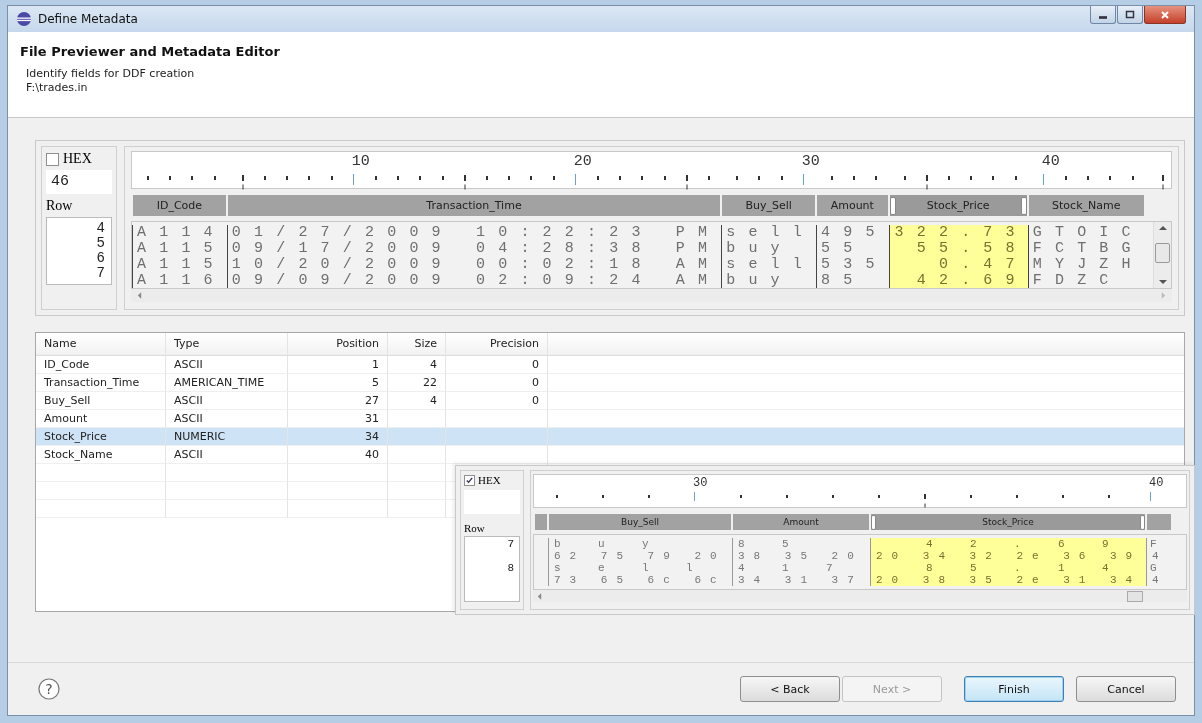 The image size is (1202, 723). I want to click on table-cell: ID_Code, so click(101, 365).